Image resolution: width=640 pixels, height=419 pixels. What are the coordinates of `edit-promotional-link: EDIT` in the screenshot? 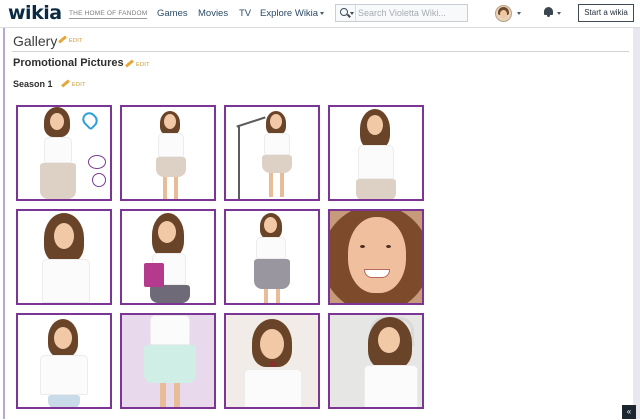 It's located at (137, 63).